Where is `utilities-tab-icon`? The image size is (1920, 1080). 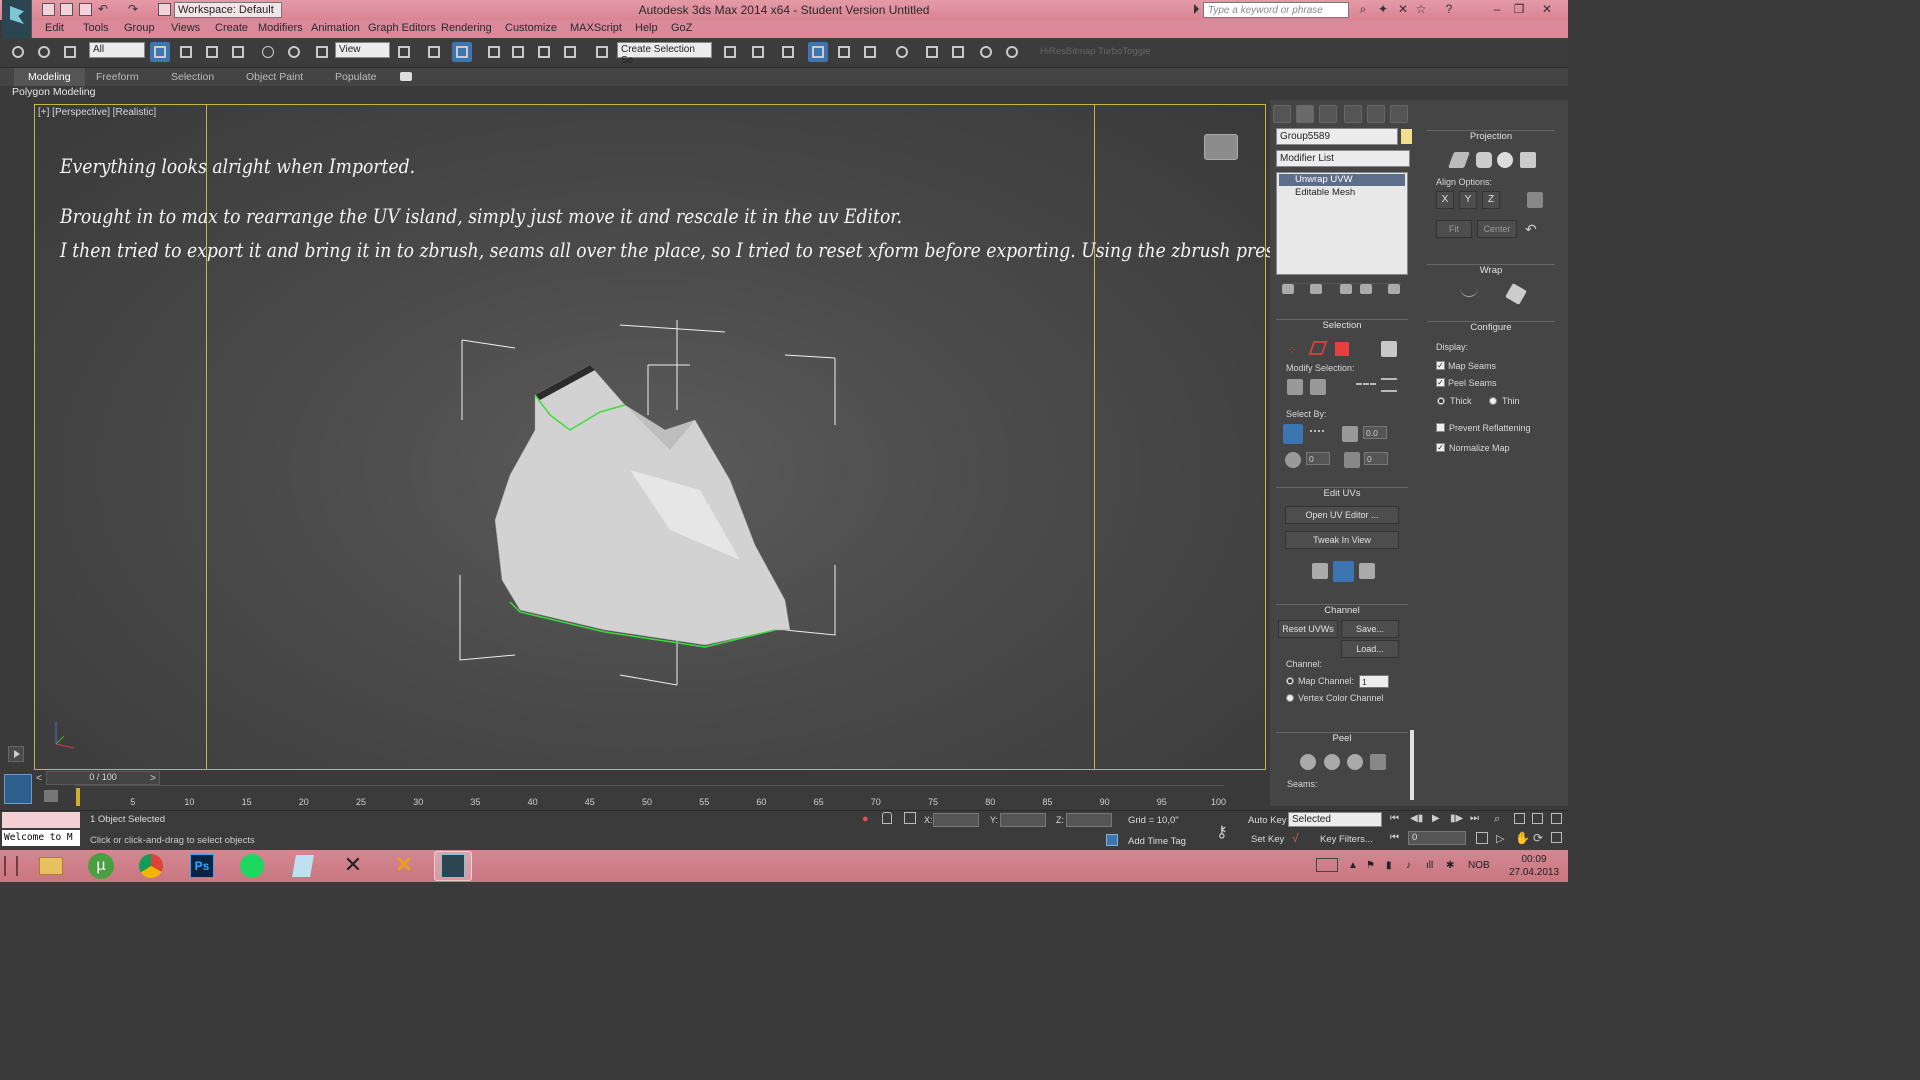 utilities-tab-icon is located at coordinates (1399, 114).